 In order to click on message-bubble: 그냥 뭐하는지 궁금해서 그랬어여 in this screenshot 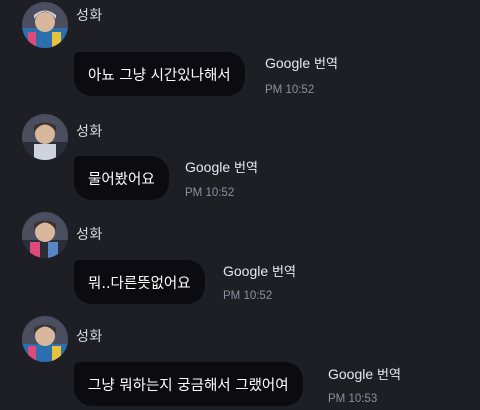, I will do `click(188, 384)`.